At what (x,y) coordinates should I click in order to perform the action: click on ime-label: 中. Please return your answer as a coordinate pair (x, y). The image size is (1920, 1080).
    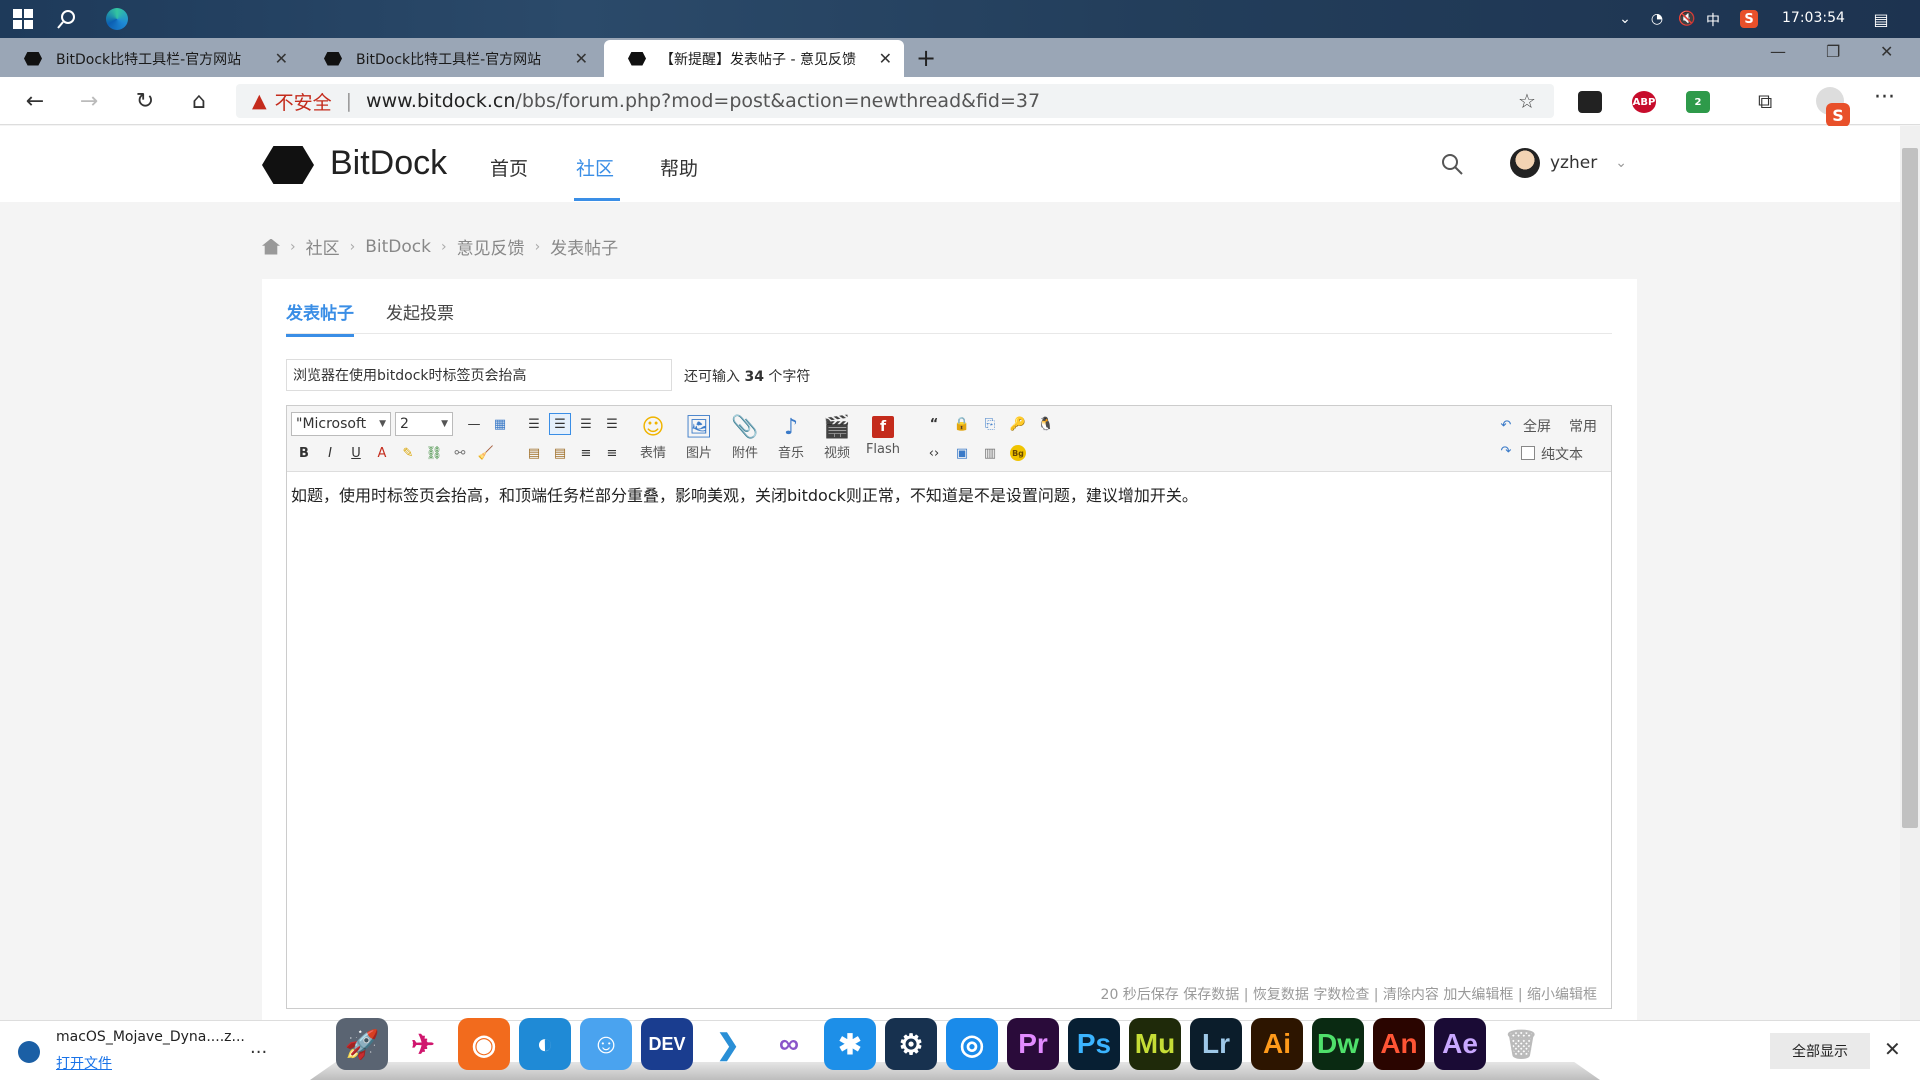
    Looking at the image, I should click on (1713, 20).